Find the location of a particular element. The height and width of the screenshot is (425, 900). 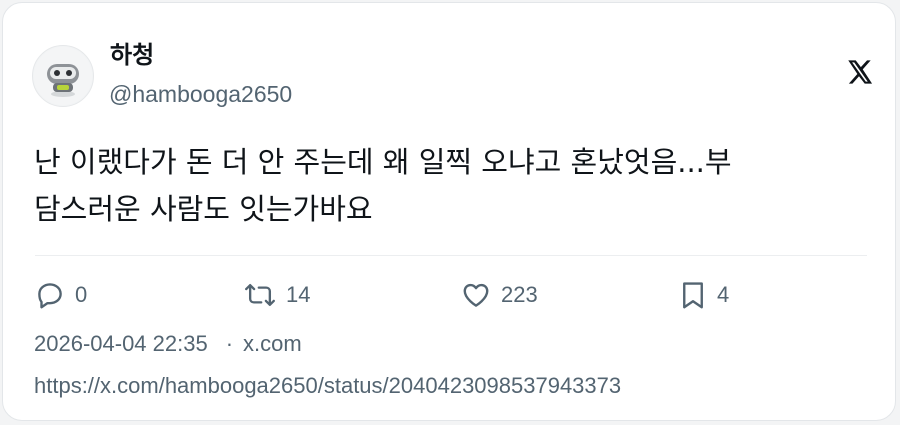

display-name: 하청 is located at coordinates (132, 55).